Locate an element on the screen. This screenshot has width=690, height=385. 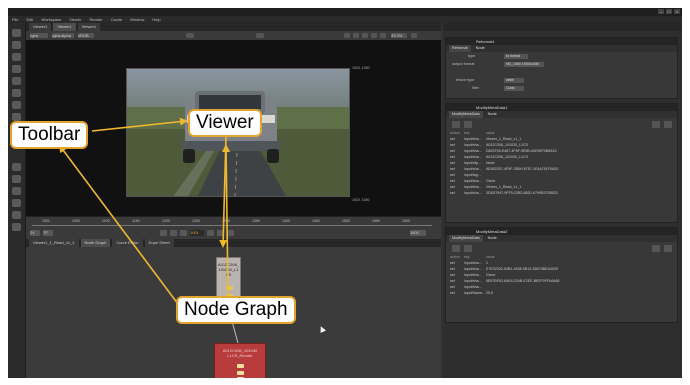
channel-tool-icon is located at coordinates (16, 69).